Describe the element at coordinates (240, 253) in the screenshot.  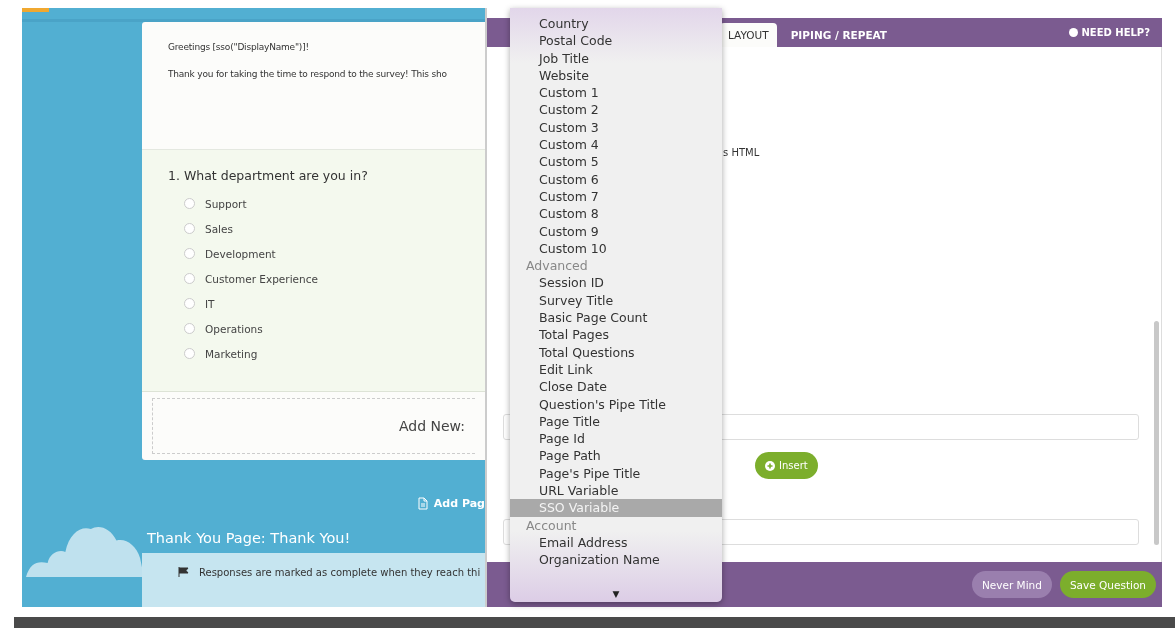
I see `option-label: Development` at that location.